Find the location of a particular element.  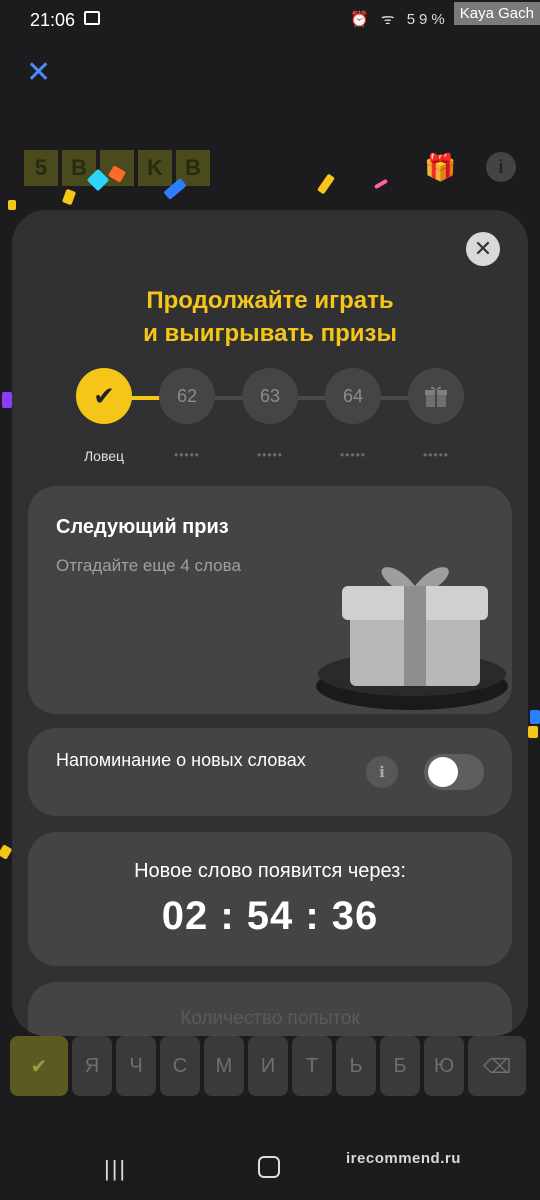

prize-progress: ✔ 62 63 64 Ловец ••••• ••••• ••••• ••••• is located at coordinates (270, 418).